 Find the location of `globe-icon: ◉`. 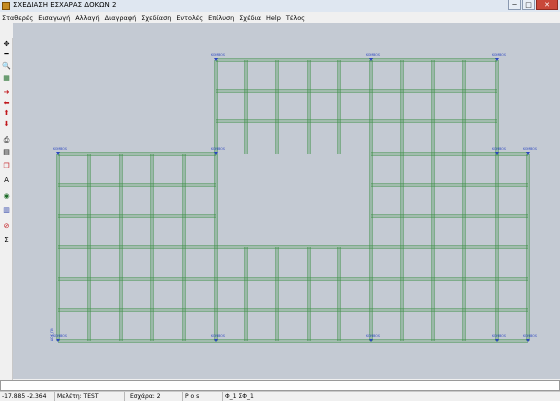

globe-icon: ◉ is located at coordinates (6, 196).